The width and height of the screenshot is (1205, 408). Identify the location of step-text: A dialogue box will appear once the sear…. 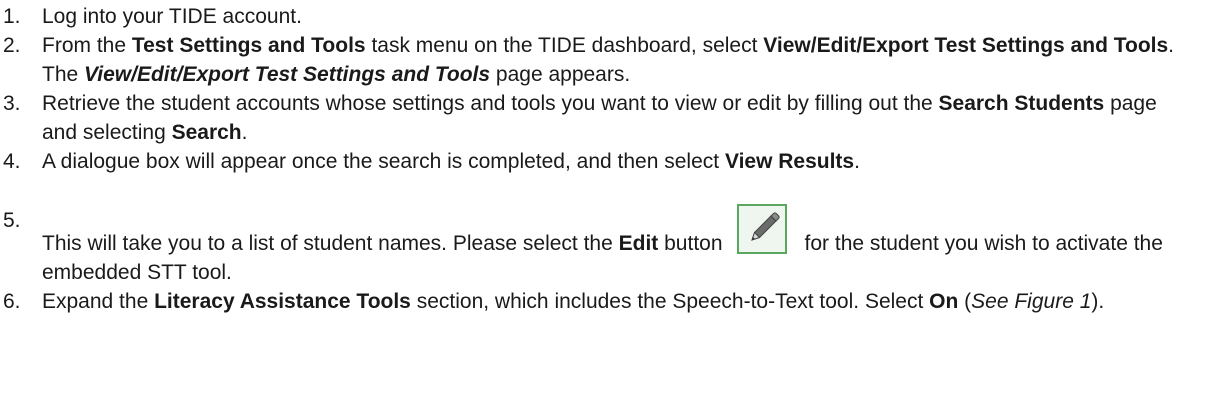
(451, 161).